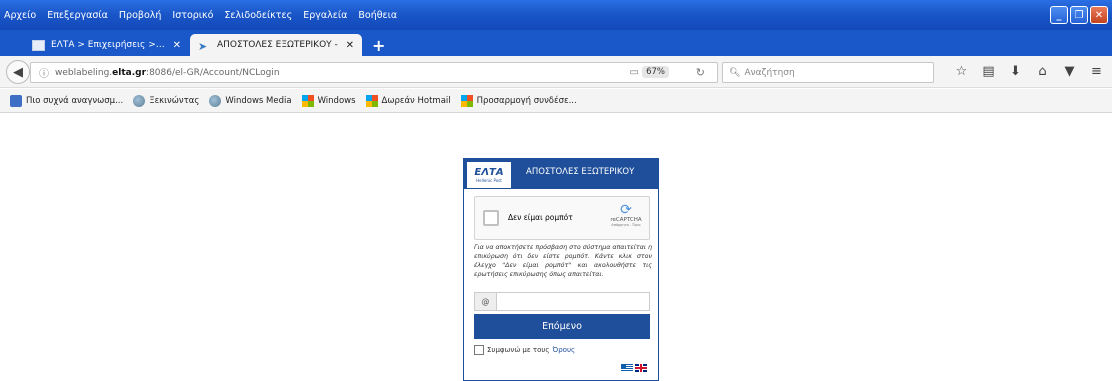 The height and width of the screenshot is (381, 1112). I want to click on recaptcha-label: Δεν είμαι ρομπότ, so click(540, 217).